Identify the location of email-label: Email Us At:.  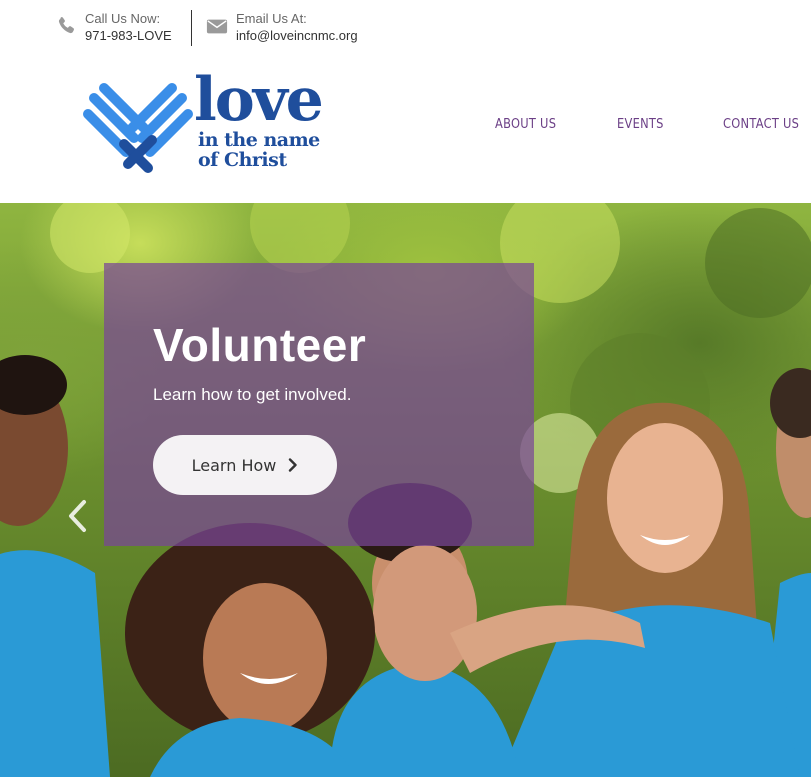
(271, 18).